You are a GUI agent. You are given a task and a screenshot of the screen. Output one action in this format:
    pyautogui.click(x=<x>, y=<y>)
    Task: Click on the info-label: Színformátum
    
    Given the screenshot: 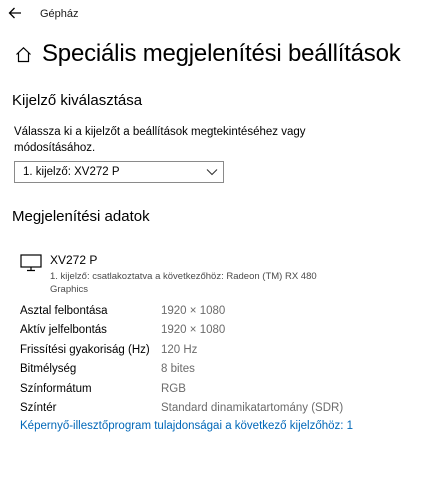 What is the action you would take?
    pyautogui.click(x=56, y=388)
    